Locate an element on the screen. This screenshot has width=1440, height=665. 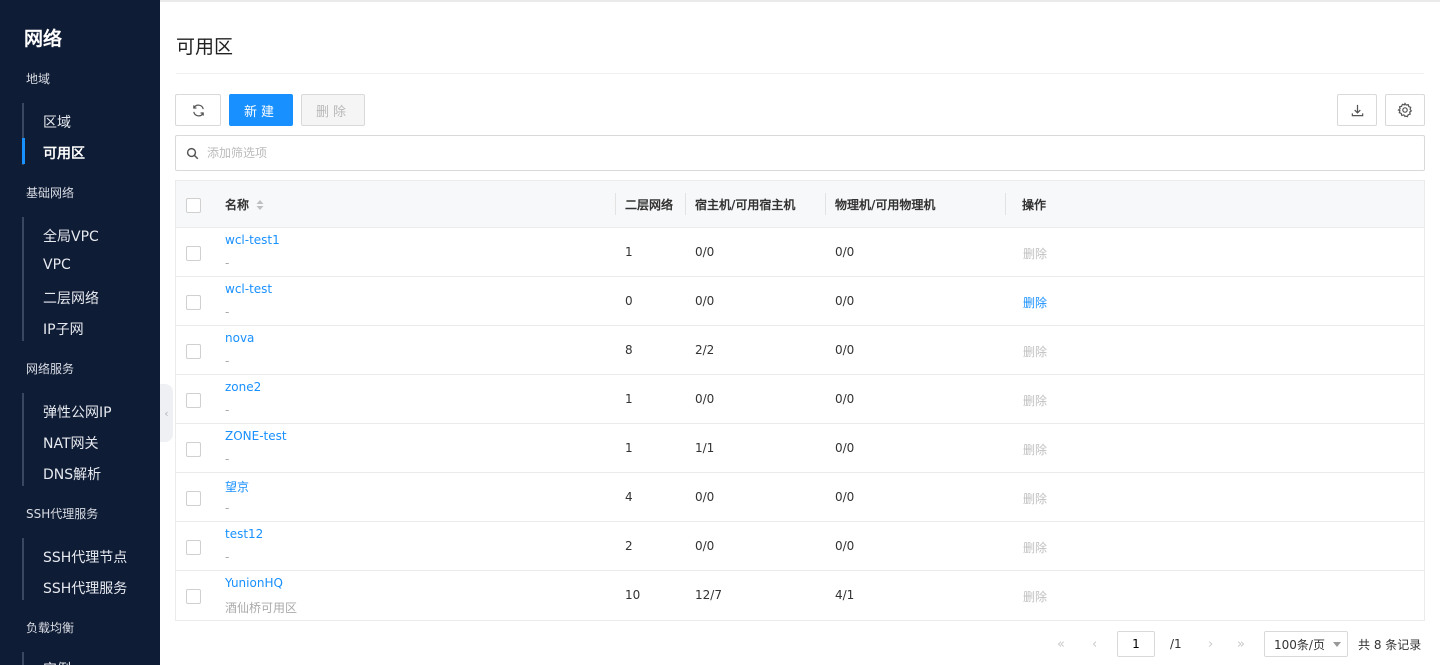
column-header-name: 名称 is located at coordinates (245, 204).